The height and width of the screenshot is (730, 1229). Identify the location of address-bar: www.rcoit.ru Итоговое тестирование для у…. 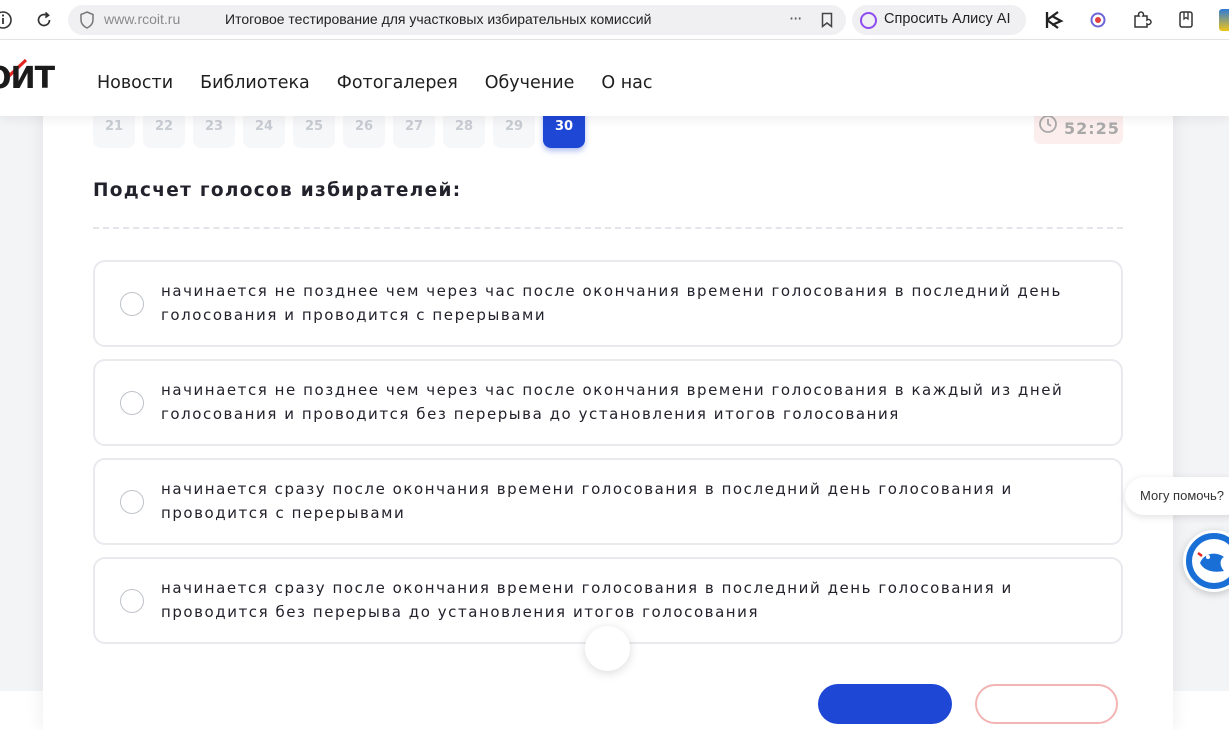
(457, 20).